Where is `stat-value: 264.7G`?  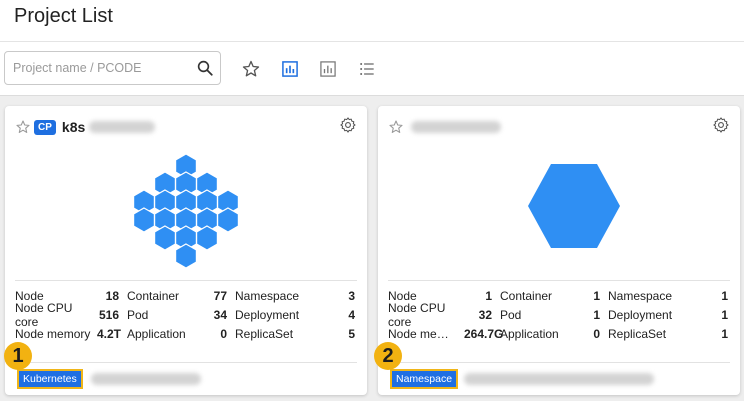
stat-value: 264.7G is located at coordinates (484, 333).